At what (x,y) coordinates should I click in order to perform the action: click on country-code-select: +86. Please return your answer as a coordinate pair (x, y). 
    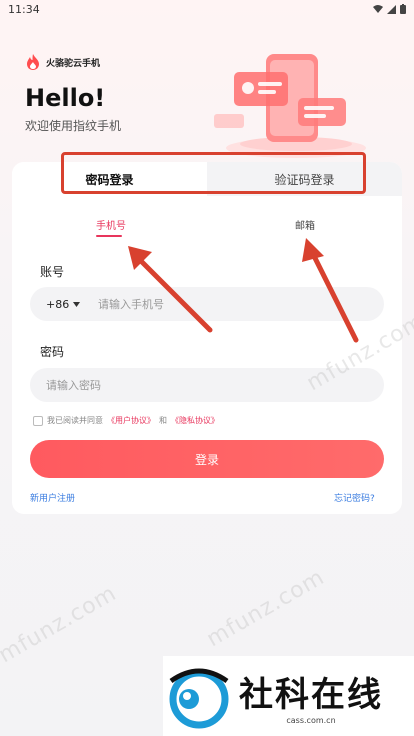
    Looking at the image, I should click on (64, 304).